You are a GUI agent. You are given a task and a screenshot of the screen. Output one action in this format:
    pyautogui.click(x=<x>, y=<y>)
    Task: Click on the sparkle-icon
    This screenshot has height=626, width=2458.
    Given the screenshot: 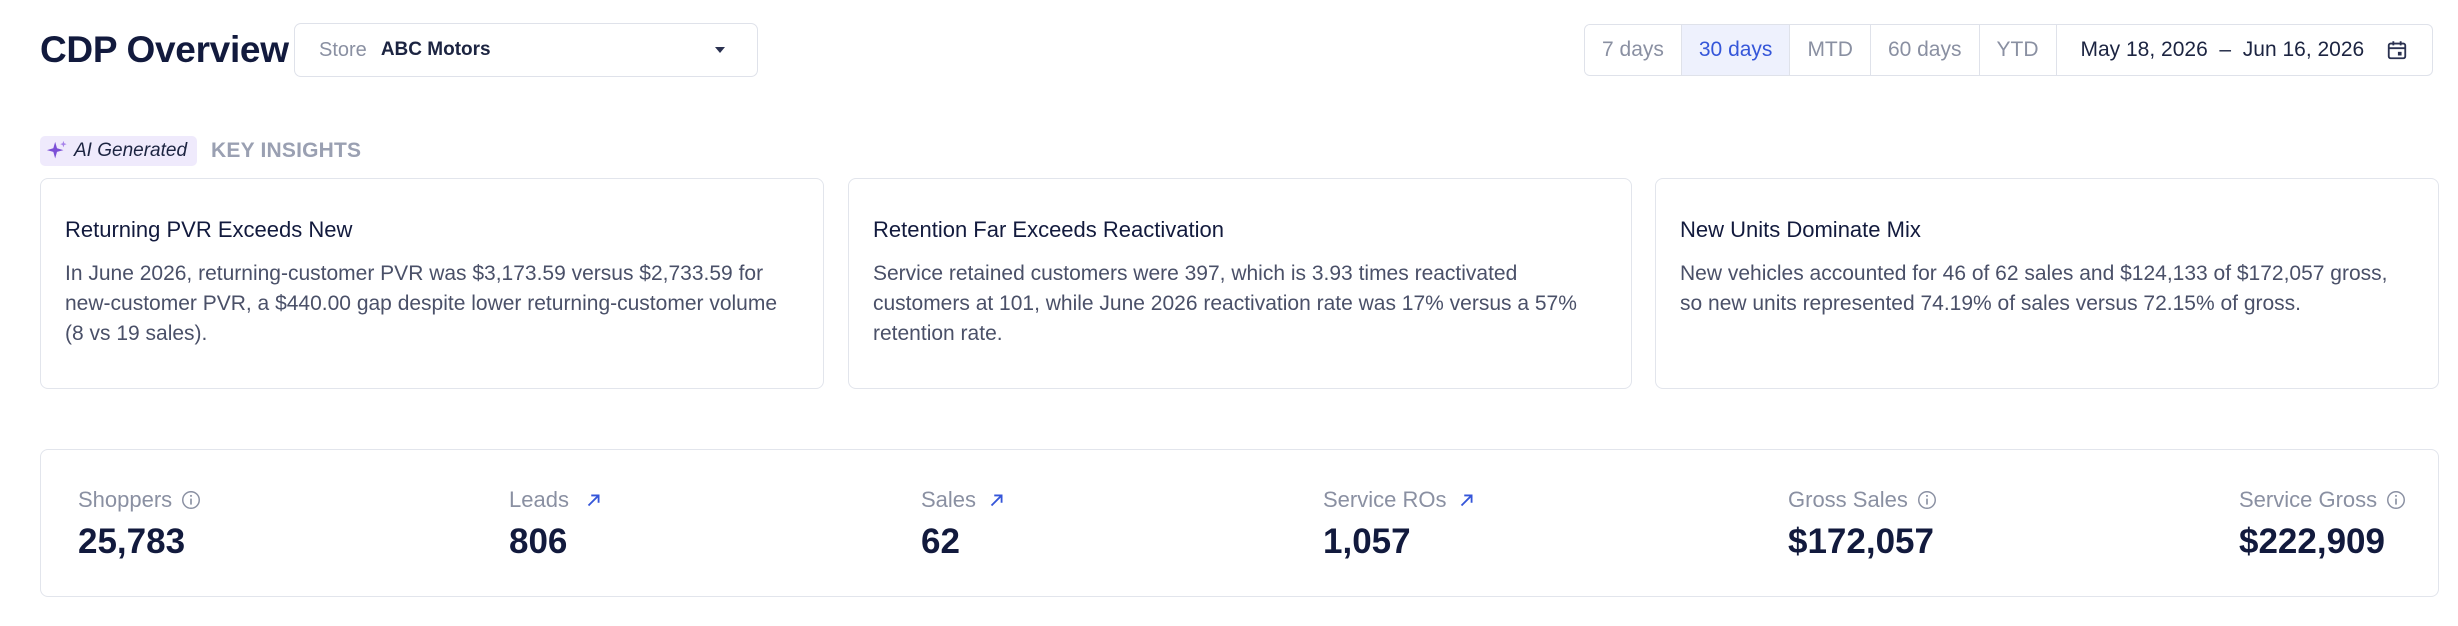 What is the action you would take?
    pyautogui.click(x=56, y=149)
    